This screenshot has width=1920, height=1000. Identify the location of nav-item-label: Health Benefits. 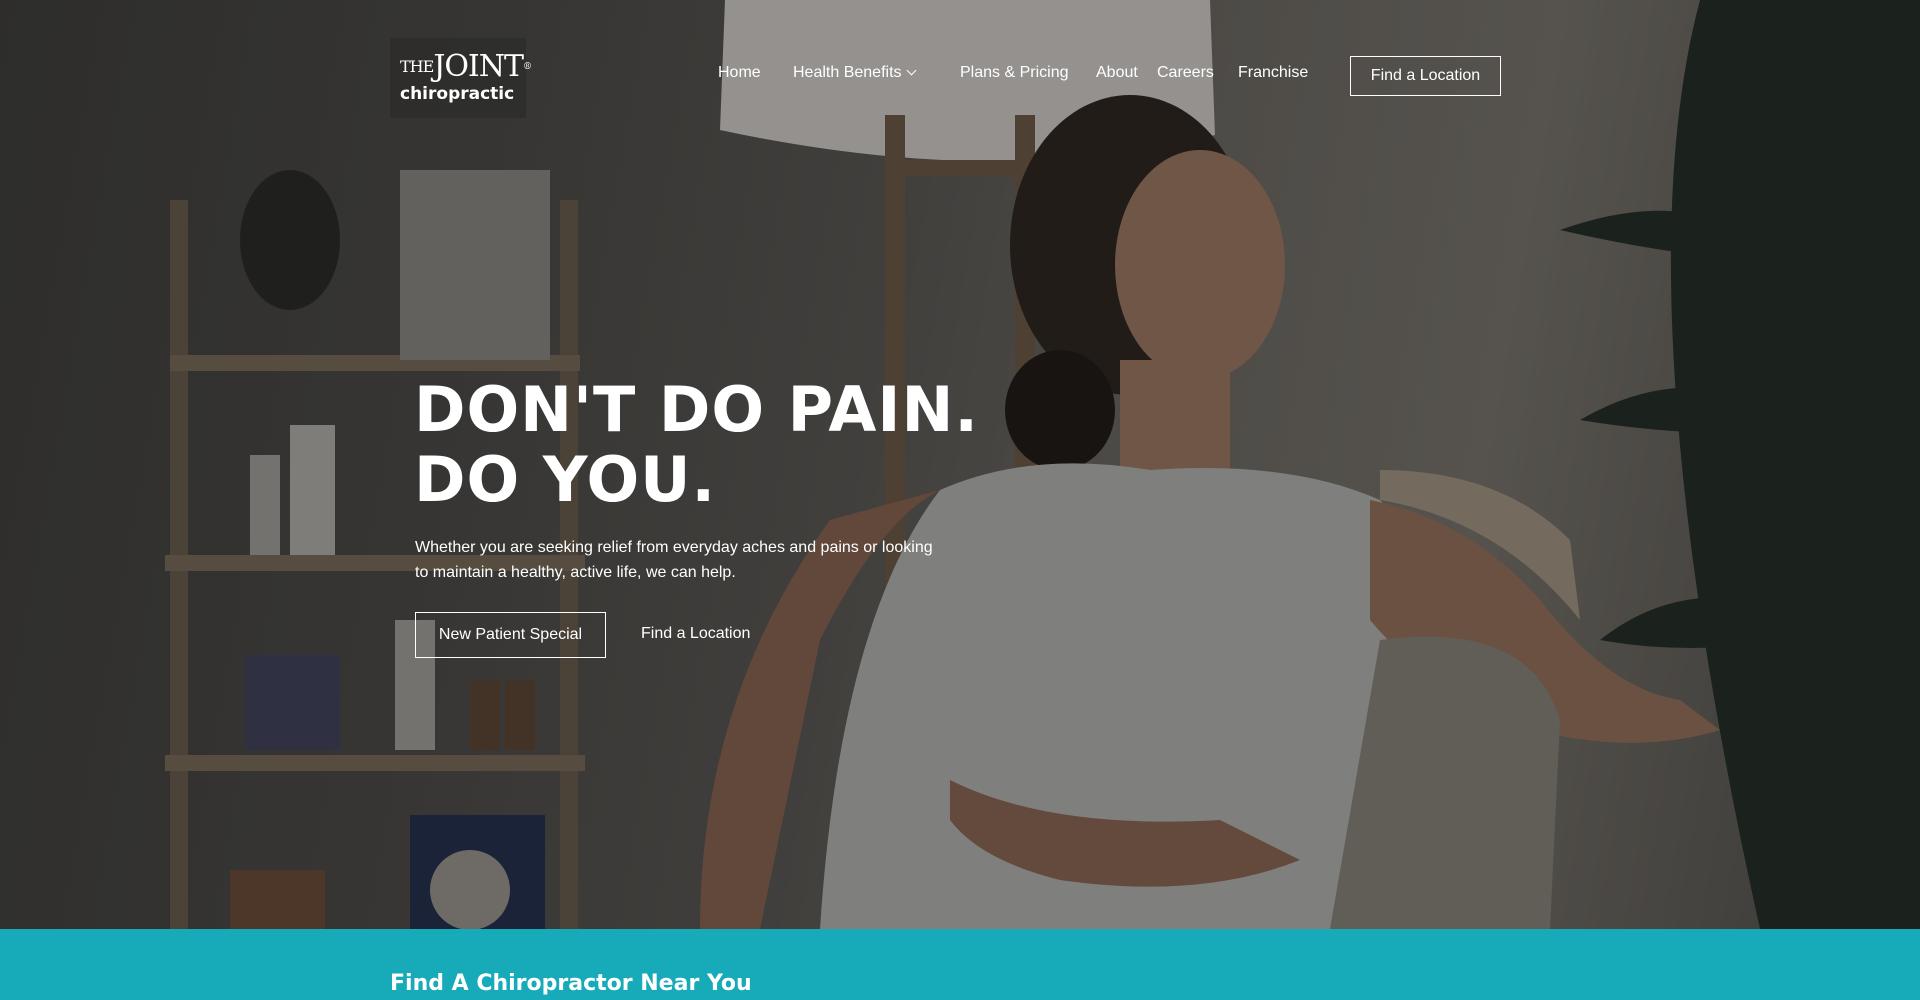
(847, 72).